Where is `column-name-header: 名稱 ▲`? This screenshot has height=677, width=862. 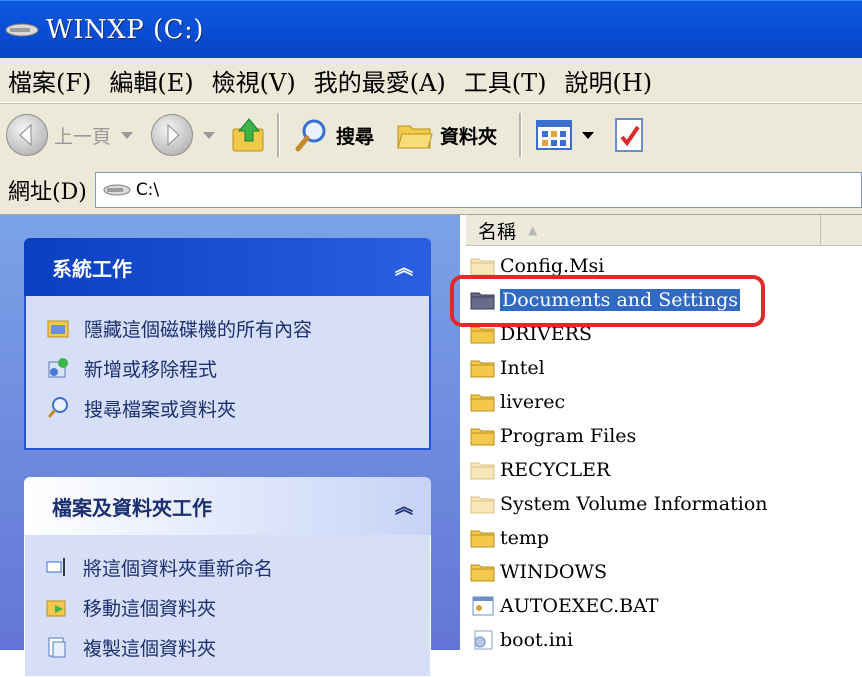 column-name-header: 名稱 ▲ is located at coordinates (643, 230).